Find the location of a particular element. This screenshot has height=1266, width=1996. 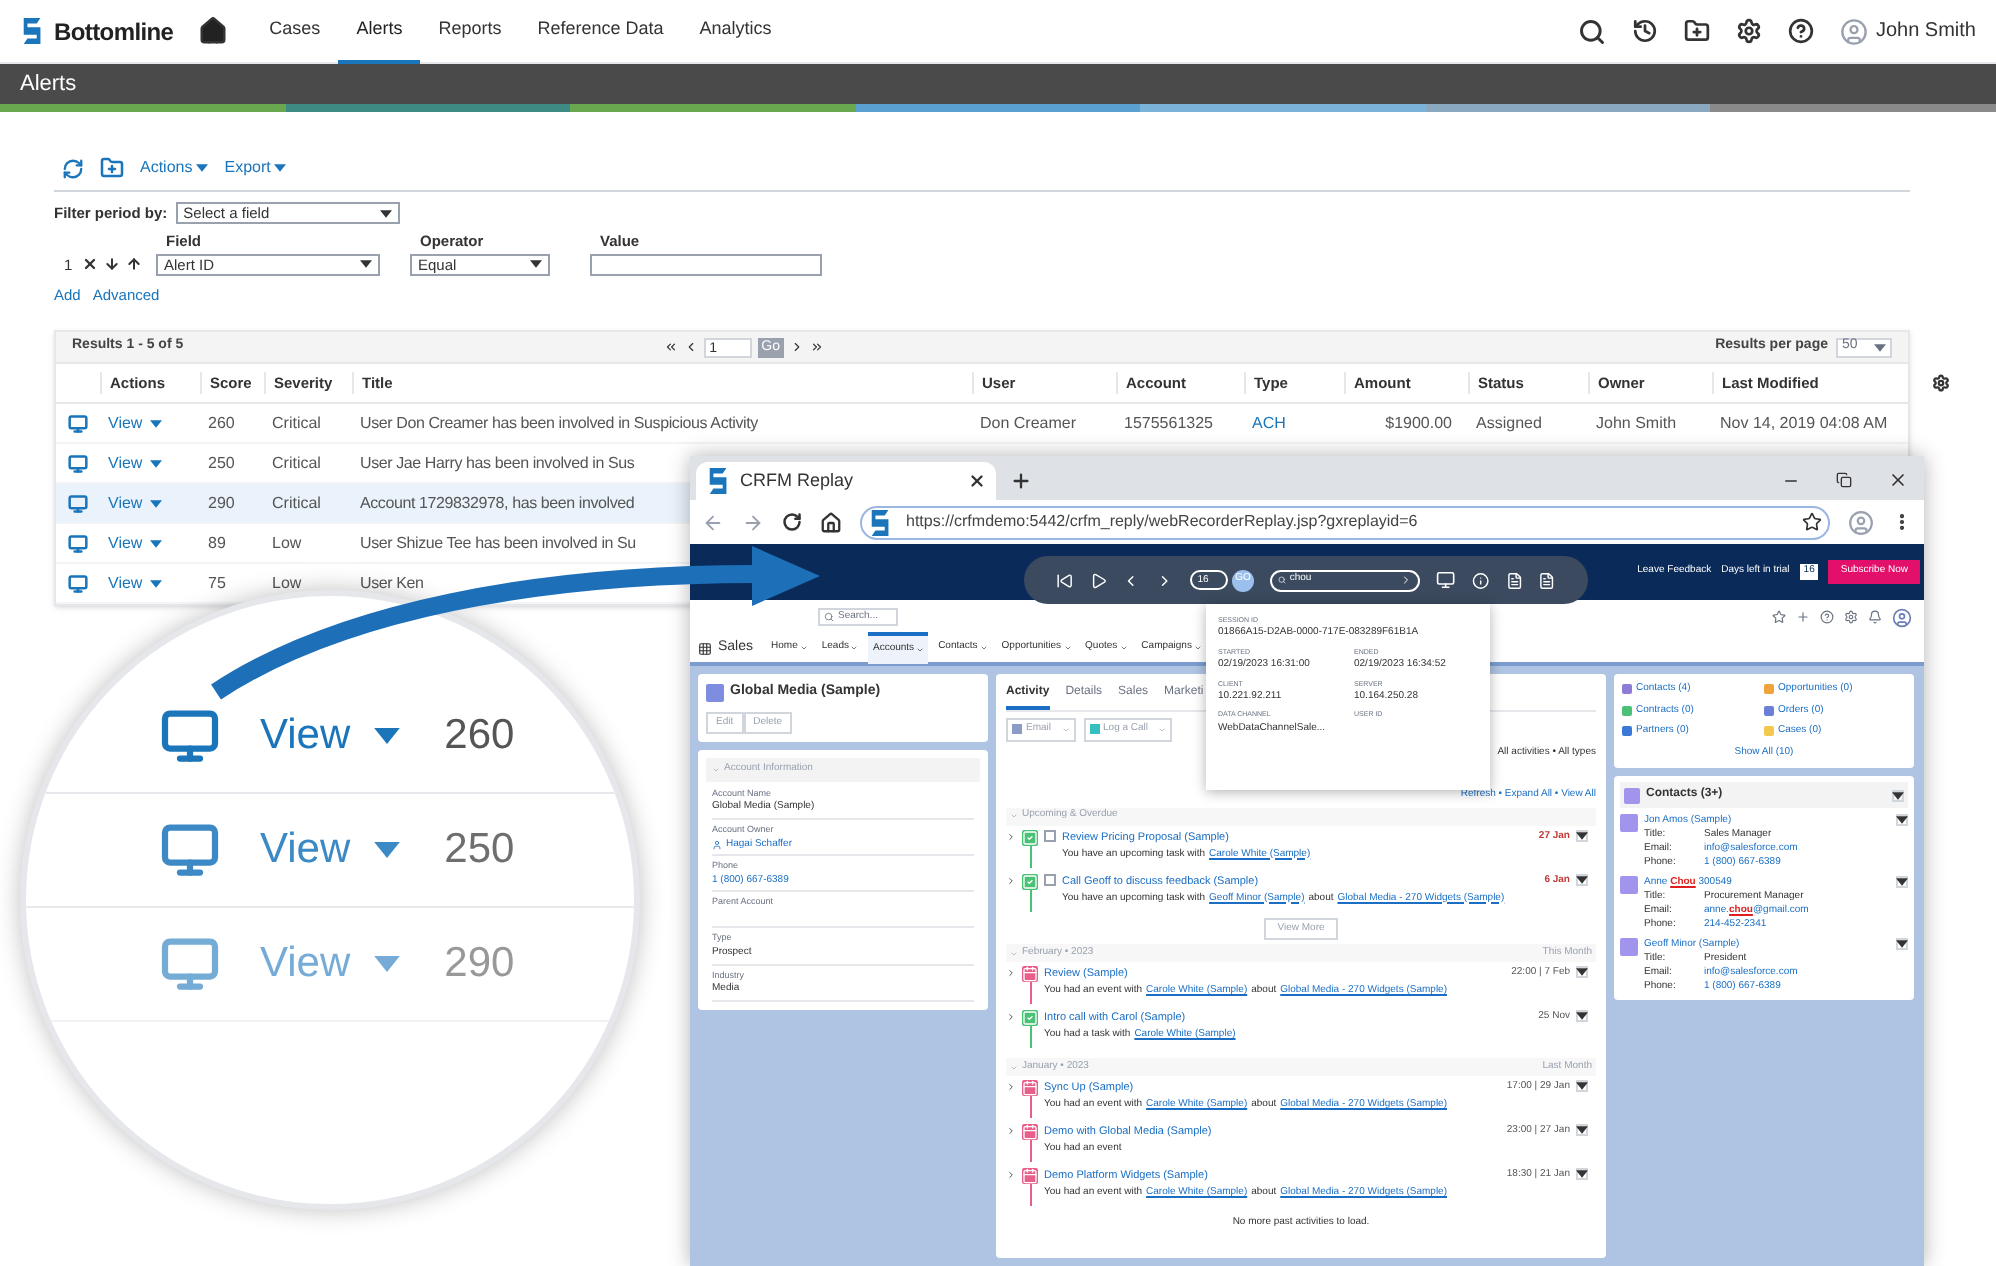

table-cell-text: User Jae Harry has been involved in Sus is located at coordinates (497, 463).